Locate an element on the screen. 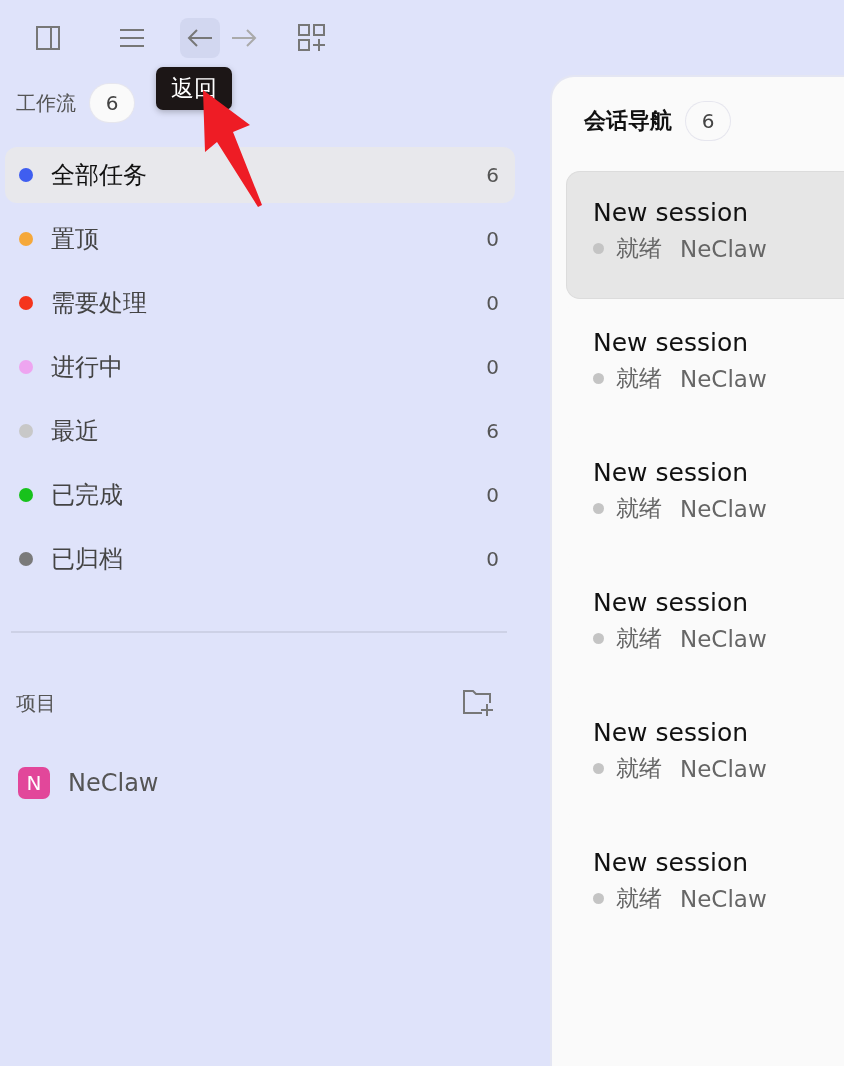  back-arrow-icon is located at coordinates (200, 37).